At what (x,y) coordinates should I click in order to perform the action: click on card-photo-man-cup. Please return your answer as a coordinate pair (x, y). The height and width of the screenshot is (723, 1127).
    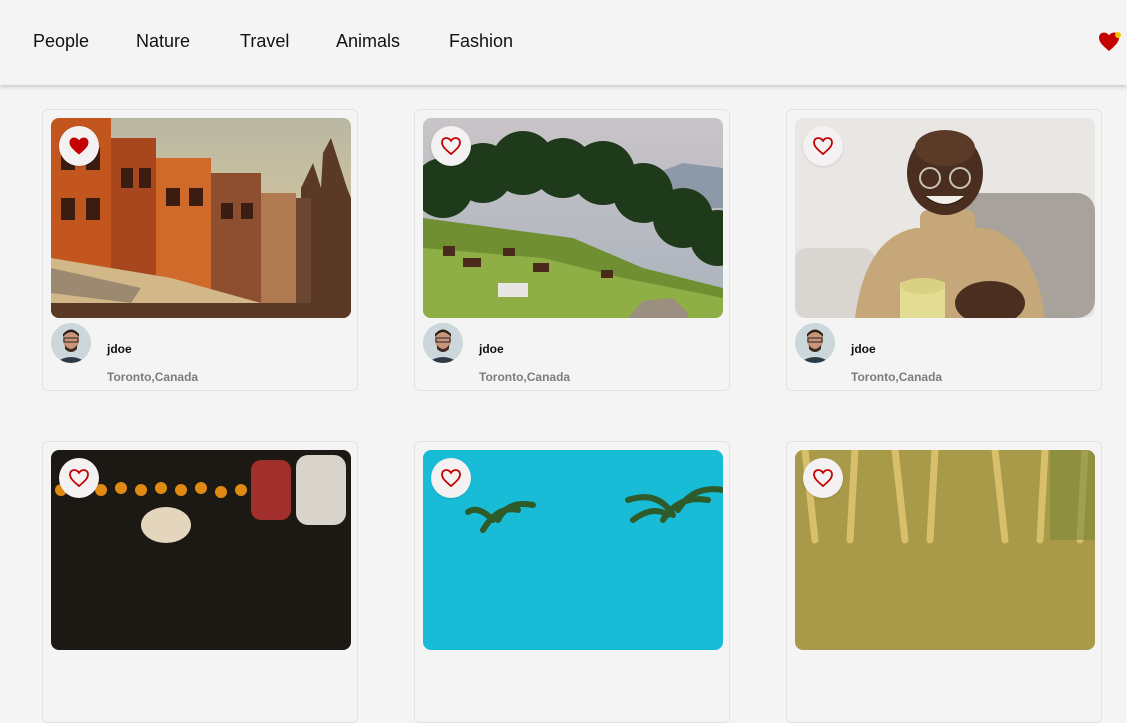
    Looking at the image, I should click on (945, 218).